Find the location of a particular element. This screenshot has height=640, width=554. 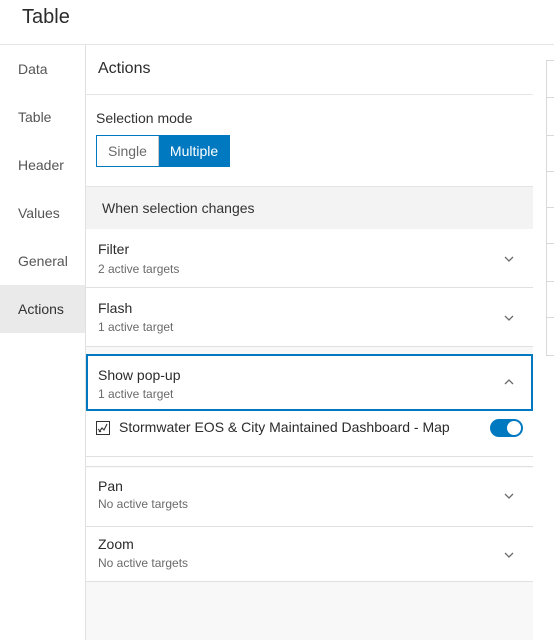

action-flash-title: Flash is located at coordinates (115, 308).